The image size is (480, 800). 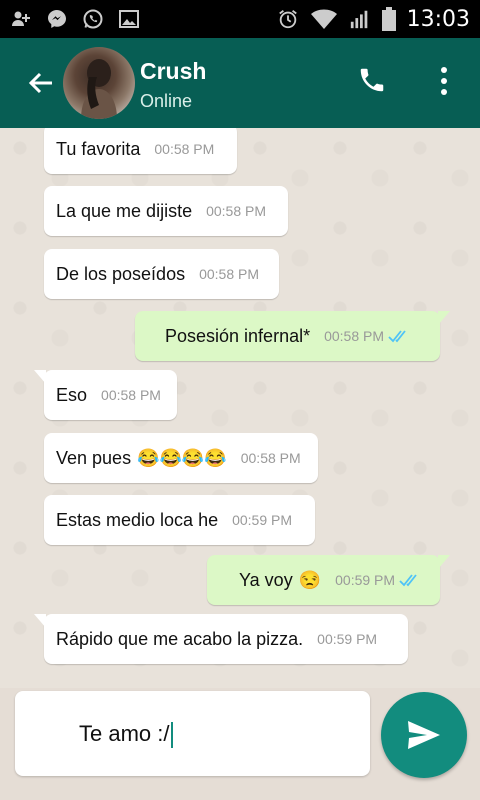 What do you see at coordinates (41, 83) in the screenshot?
I see `back-arrow-icon` at bounding box center [41, 83].